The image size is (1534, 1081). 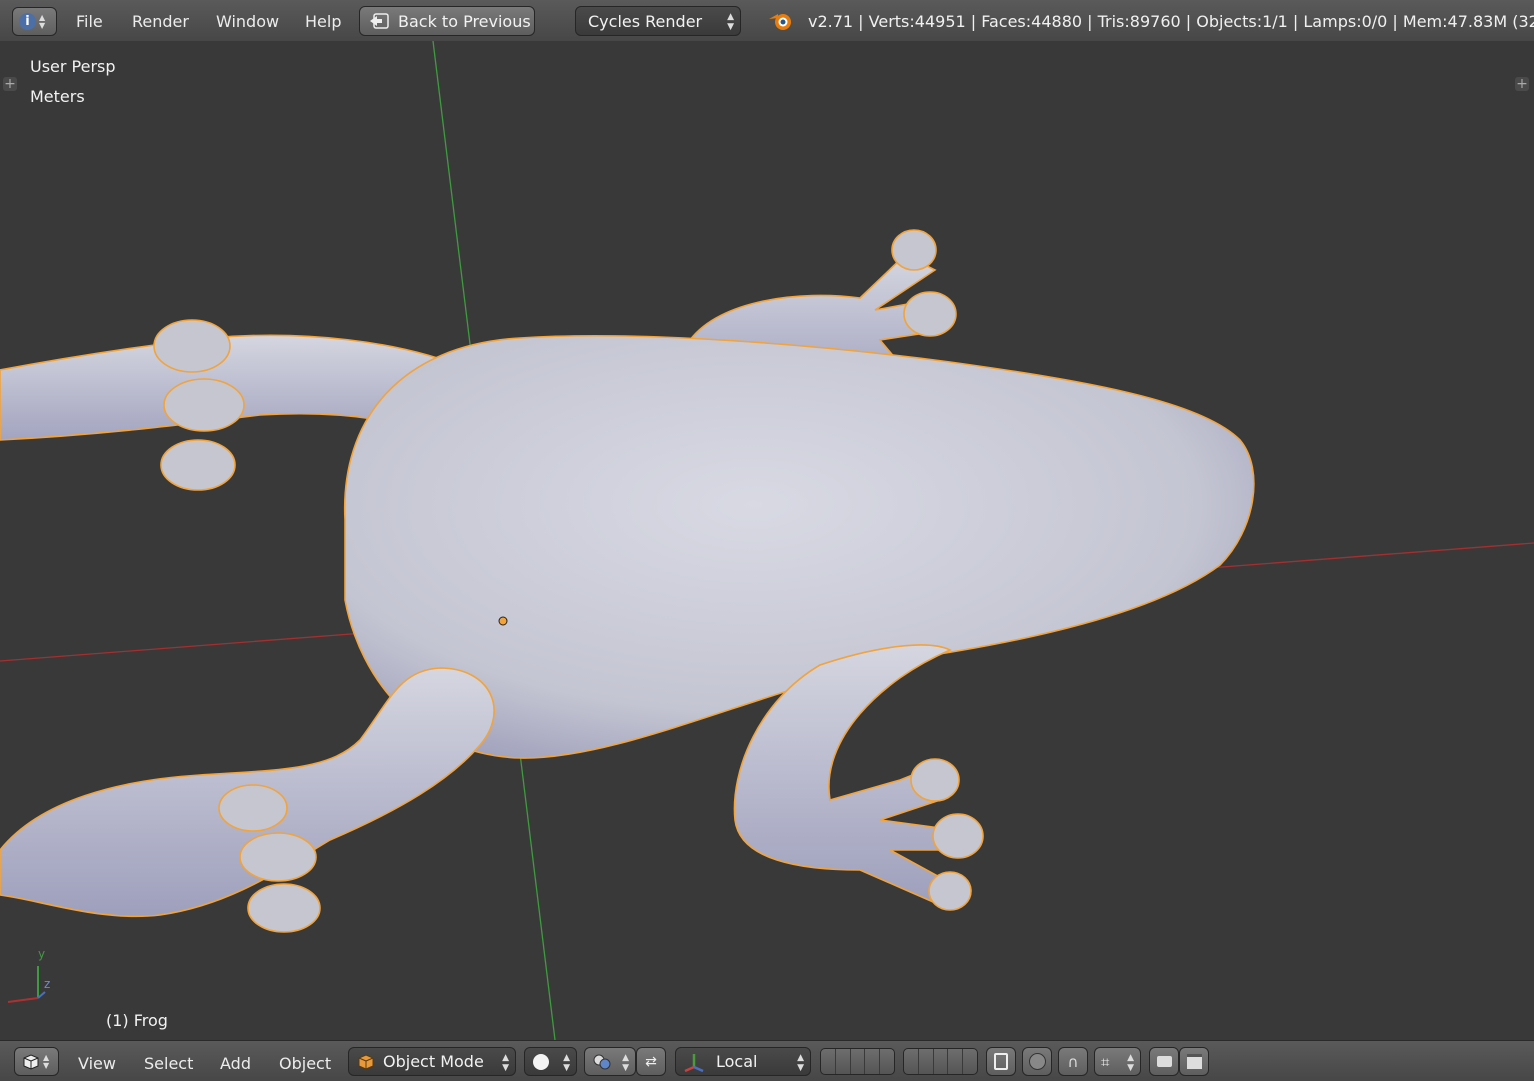 What do you see at coordinates (602, 1061) in the screenshot?
I see `pivot-point-icon` at bounding box center [602, 1061].